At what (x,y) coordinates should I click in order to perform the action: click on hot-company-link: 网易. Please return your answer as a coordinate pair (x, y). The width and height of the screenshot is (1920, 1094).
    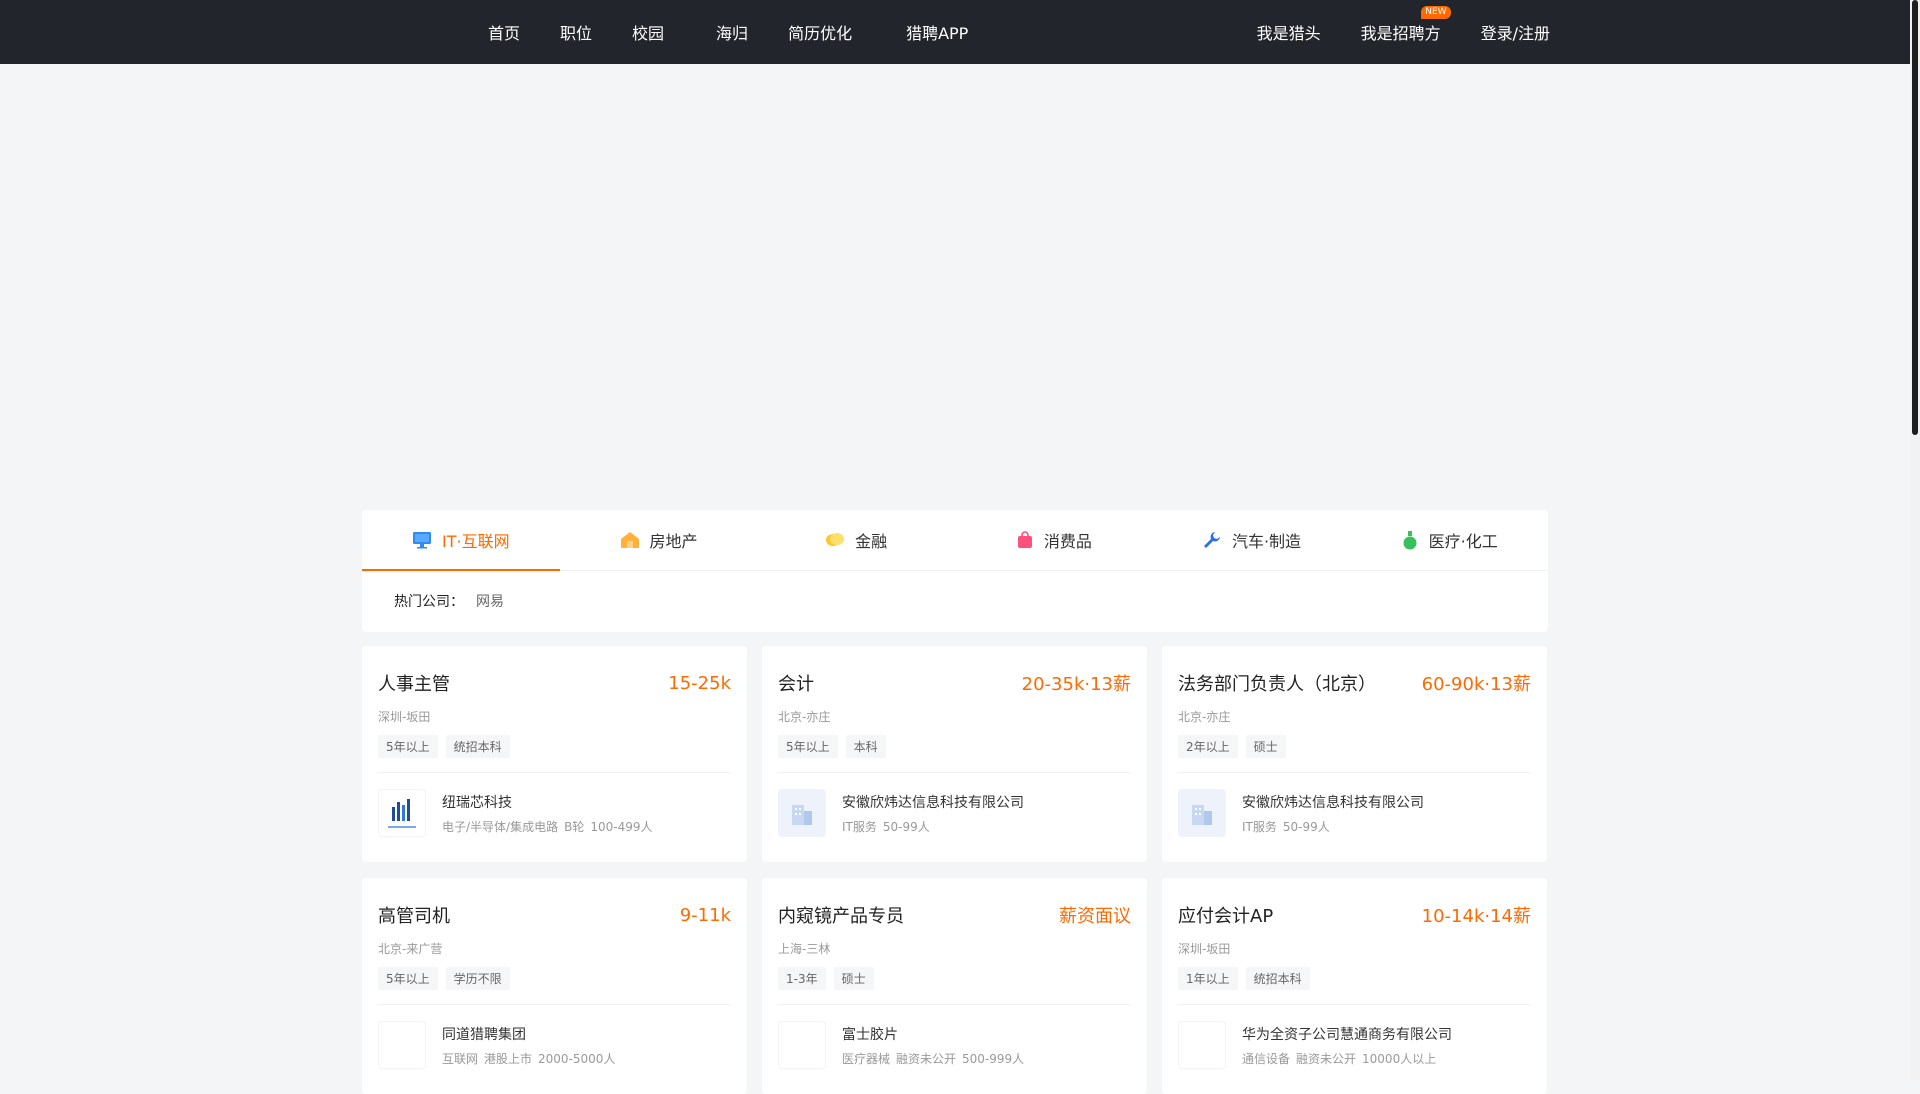
    Looking at the image, I should click on (490, 601).